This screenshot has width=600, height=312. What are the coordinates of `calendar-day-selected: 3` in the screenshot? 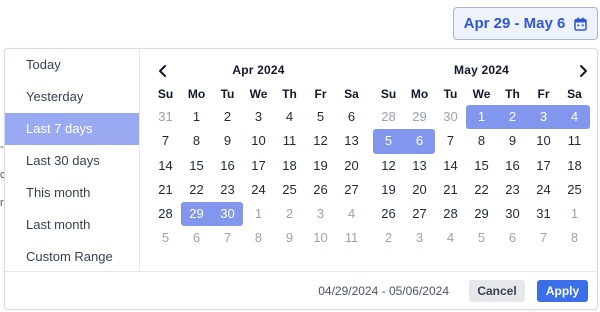 It's located at (543, 117).